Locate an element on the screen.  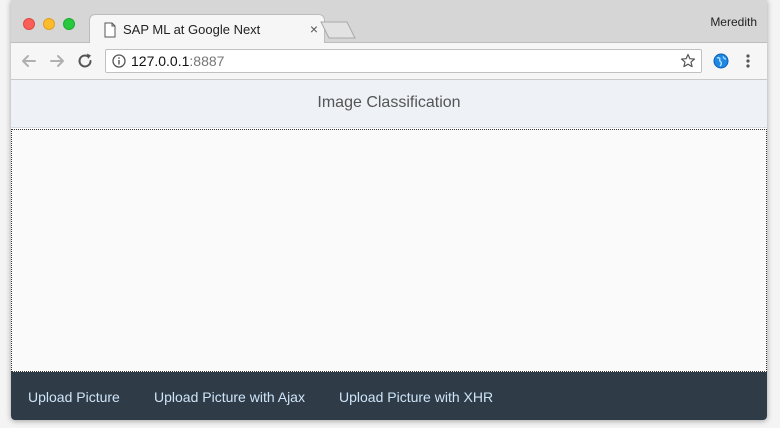
upload-picture-xhr-button: Upload Picture with XHR is located at coordinates (416, 397).